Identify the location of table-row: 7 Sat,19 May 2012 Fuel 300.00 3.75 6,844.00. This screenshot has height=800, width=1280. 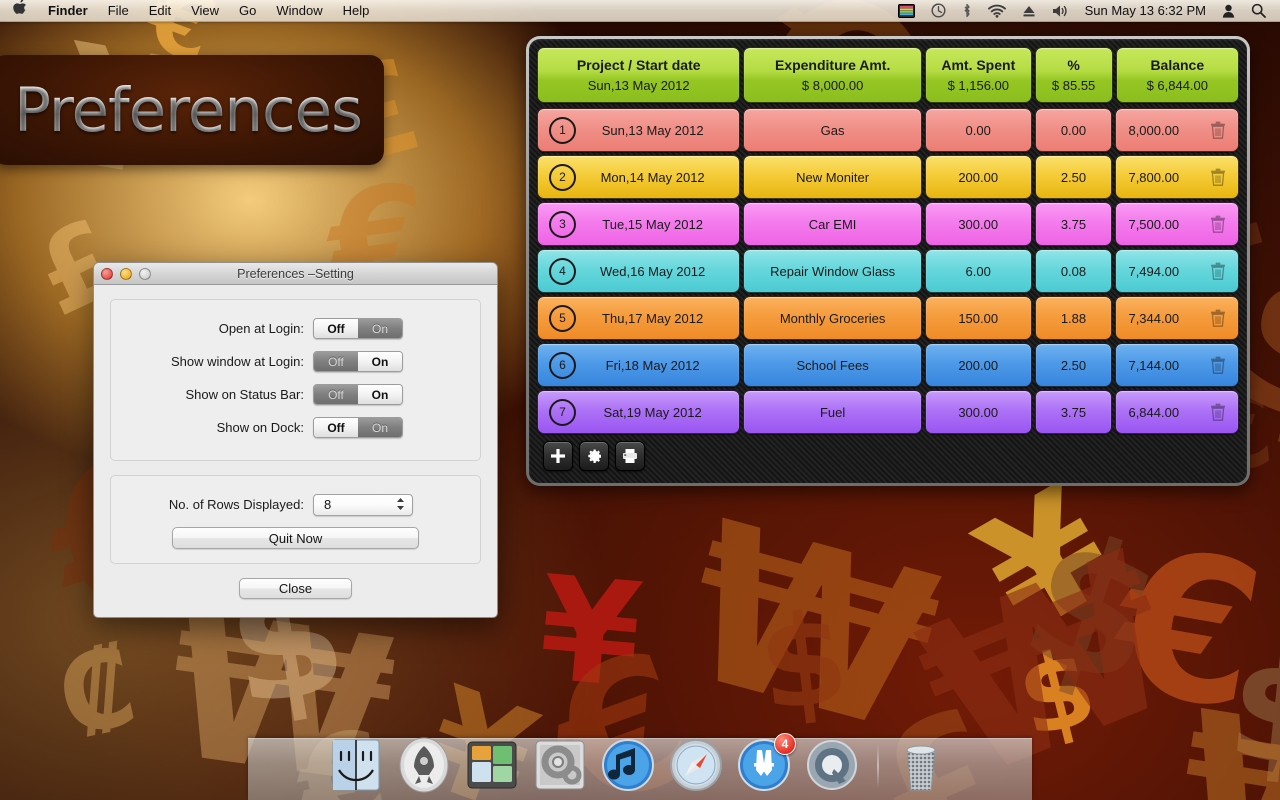
(888, 412).